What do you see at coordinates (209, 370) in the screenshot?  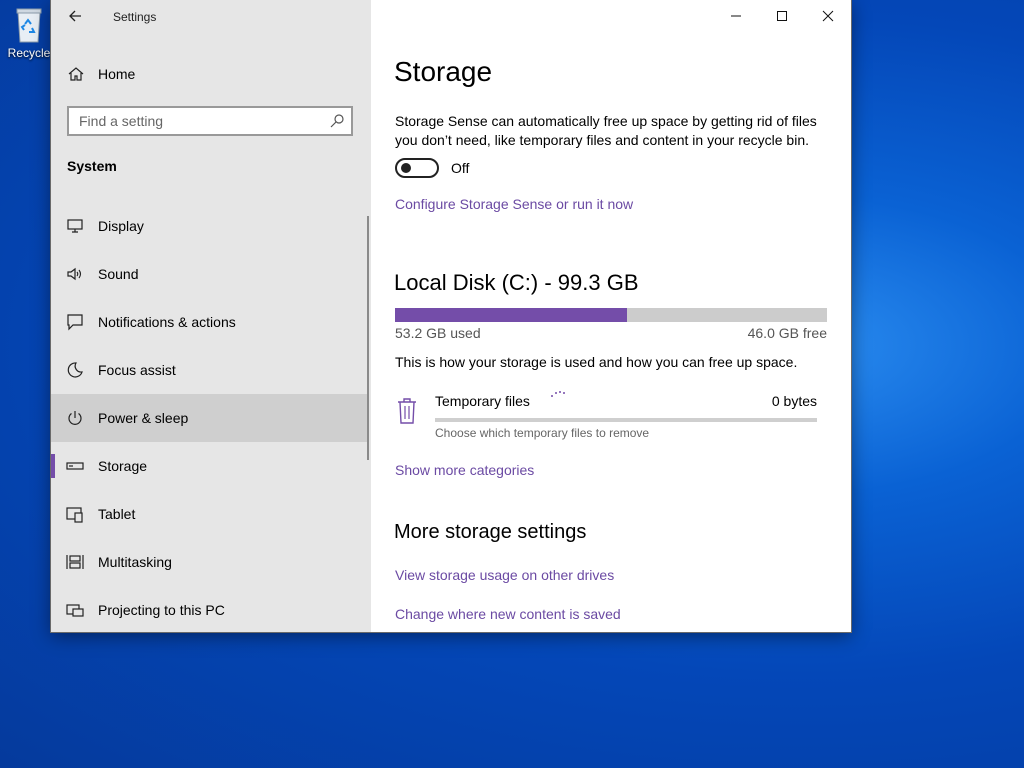 I see `sidebar-item-focus-assist: Focus assist` at bounding box center [209, 370].